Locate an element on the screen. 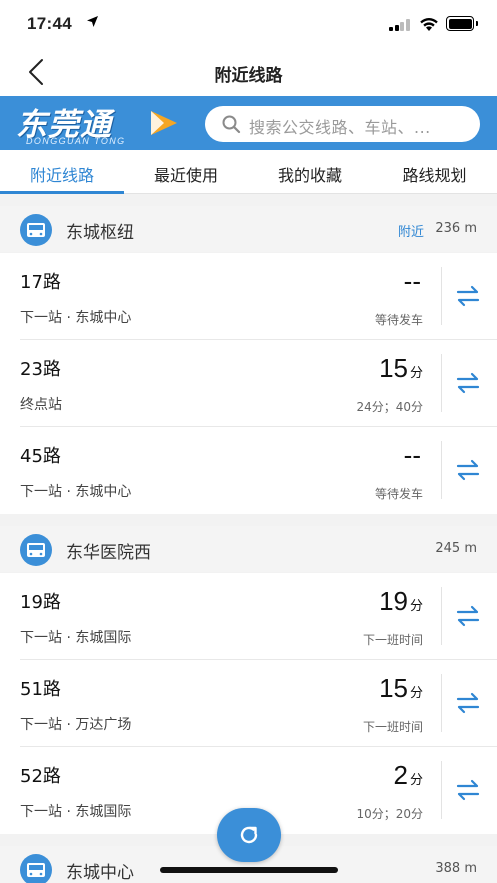 The image size is (497, 883). page-title: 附近线路 is located at coordinates (248, 76).